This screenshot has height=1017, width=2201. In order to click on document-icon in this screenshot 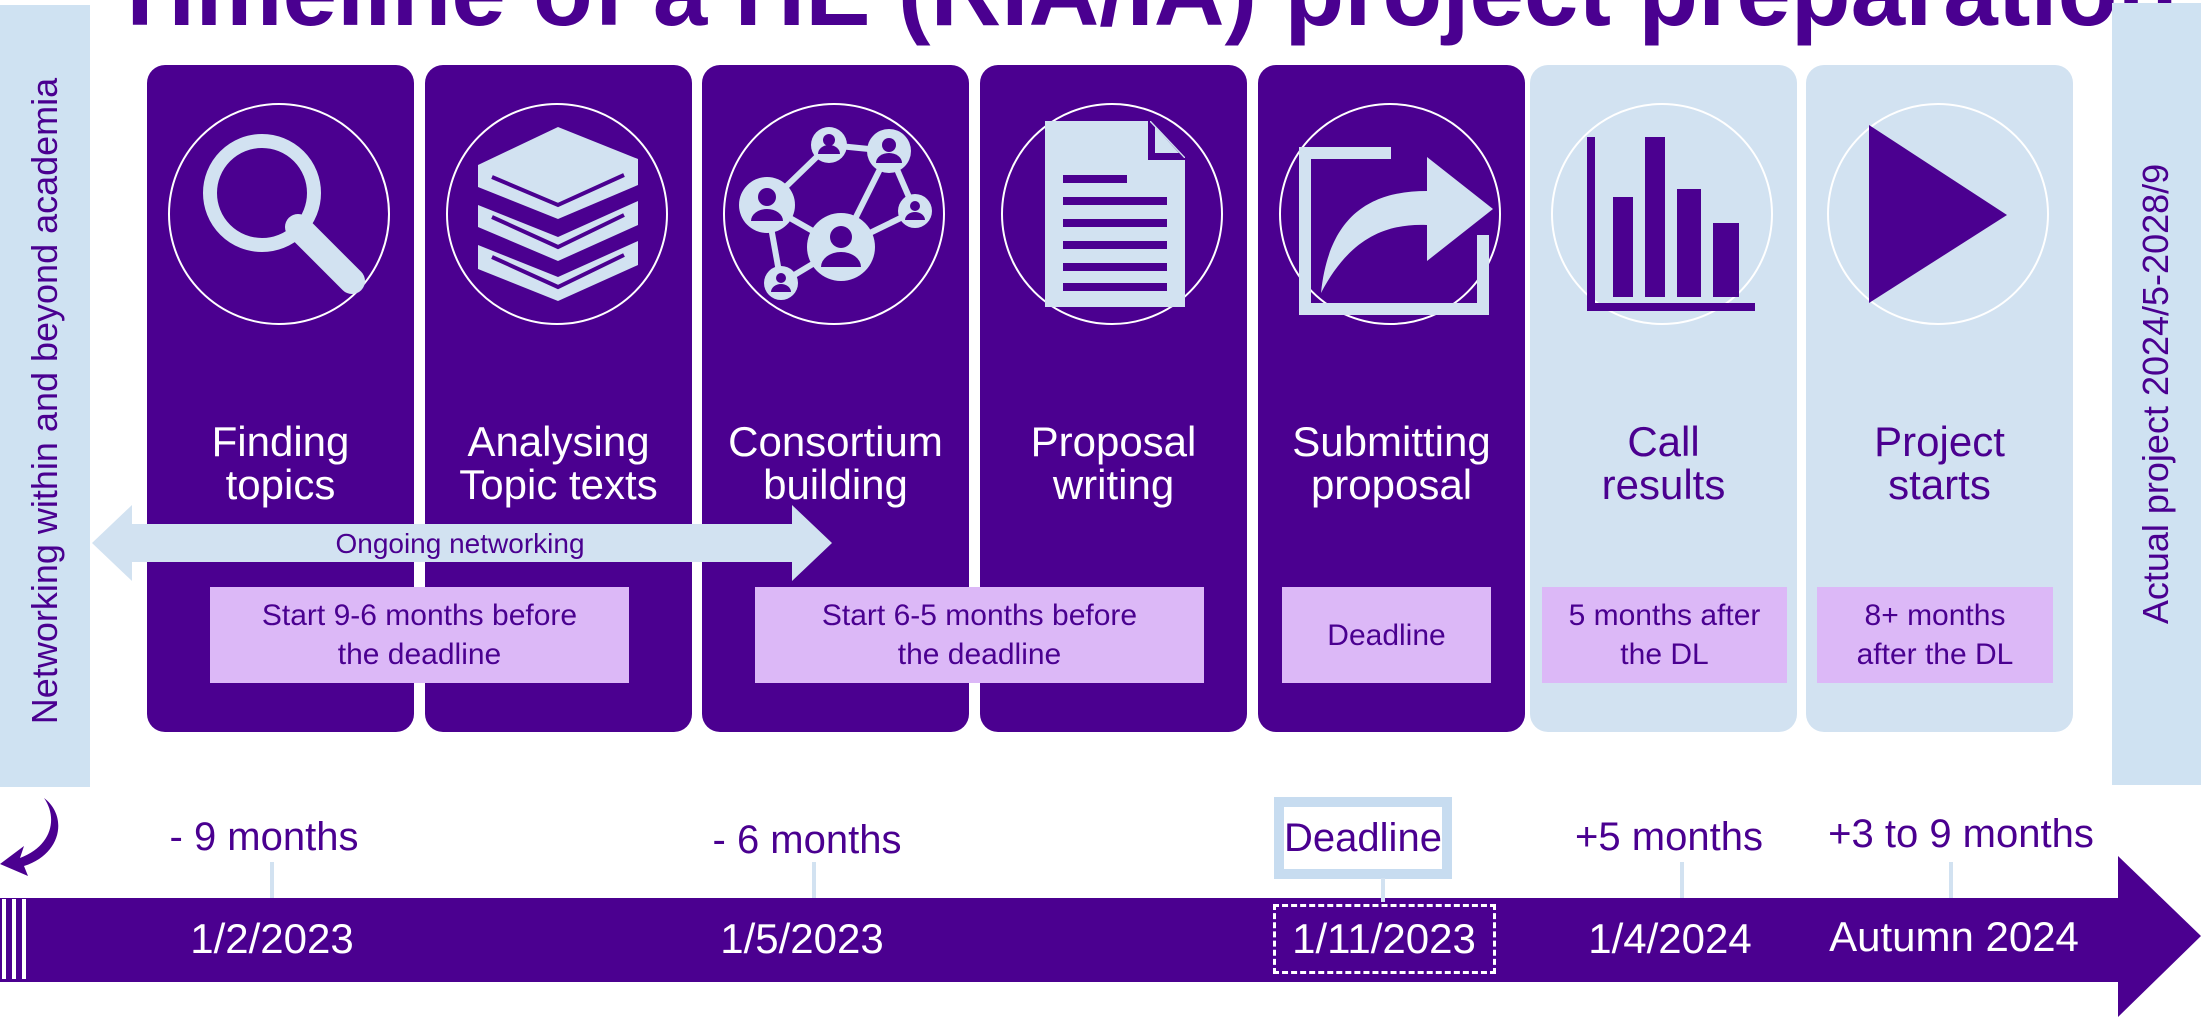, I will do `click(1112, 214)`.